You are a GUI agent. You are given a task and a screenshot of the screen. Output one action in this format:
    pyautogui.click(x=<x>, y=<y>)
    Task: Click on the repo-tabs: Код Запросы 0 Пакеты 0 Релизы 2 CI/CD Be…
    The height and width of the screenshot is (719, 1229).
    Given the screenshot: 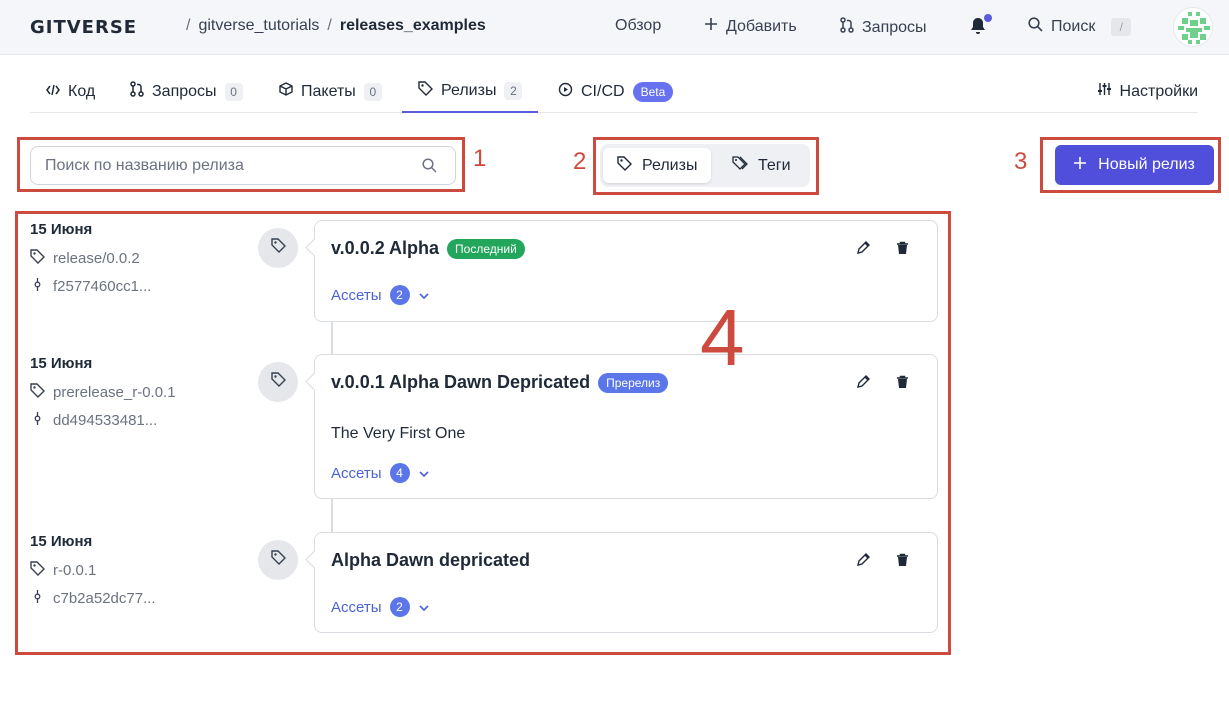 What is the action you would take?
    pyautogui.click(x=614, y=91)
    